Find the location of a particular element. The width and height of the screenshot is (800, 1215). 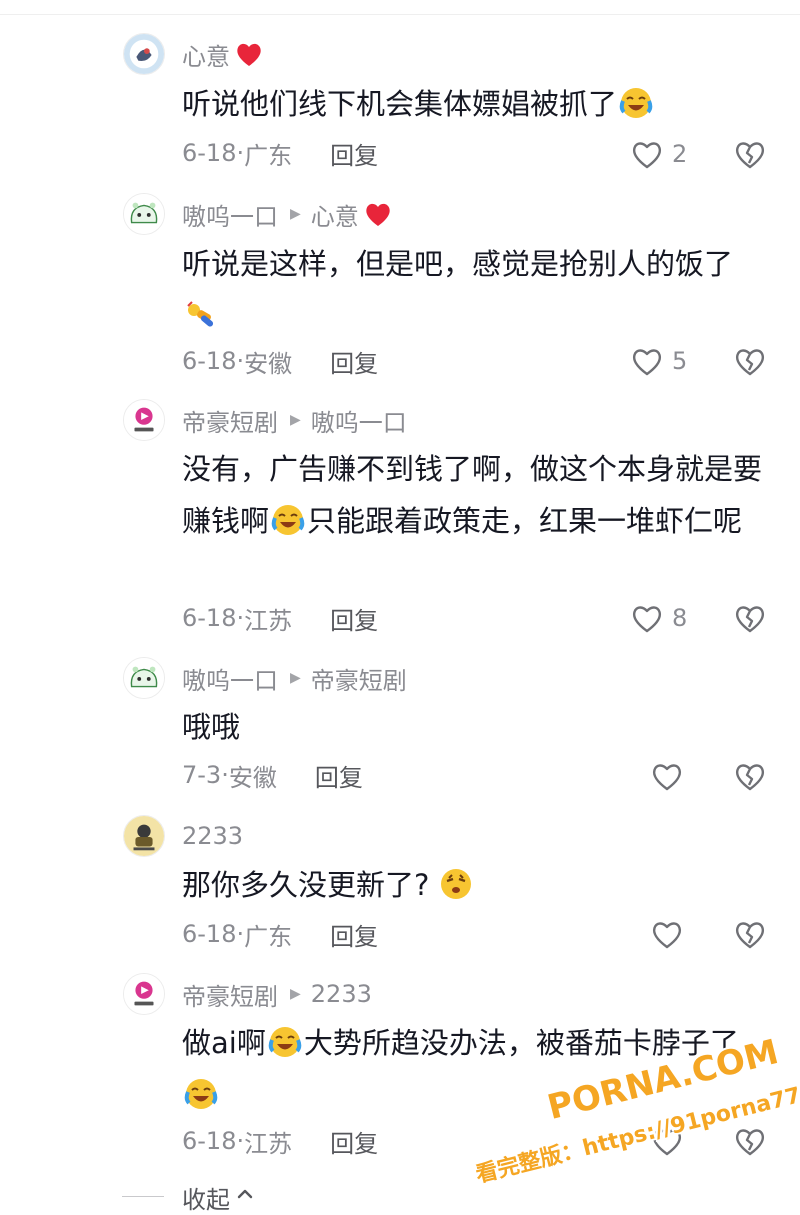

comment-meta: 6-18 · 安徽 回复 is located at coordinates (280, 361).